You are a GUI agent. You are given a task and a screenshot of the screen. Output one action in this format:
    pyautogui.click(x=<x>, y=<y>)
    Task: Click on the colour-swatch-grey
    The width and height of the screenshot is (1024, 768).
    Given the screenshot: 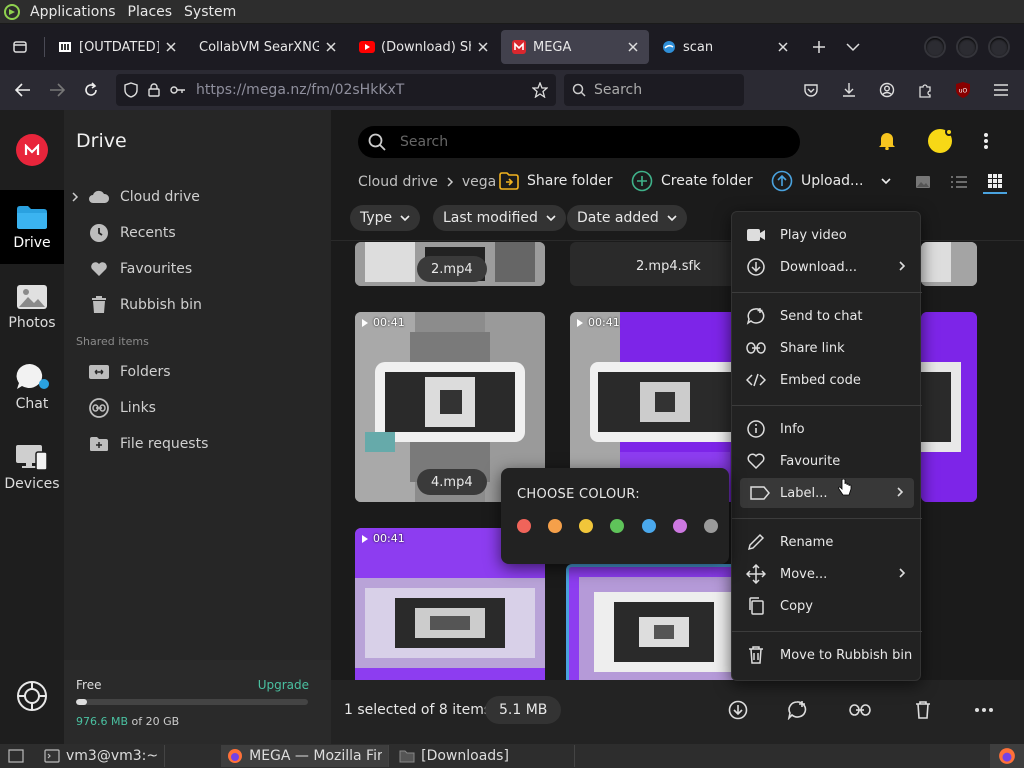 What is the action you would take?
    pyautogui.click(x=711, y=526)
    